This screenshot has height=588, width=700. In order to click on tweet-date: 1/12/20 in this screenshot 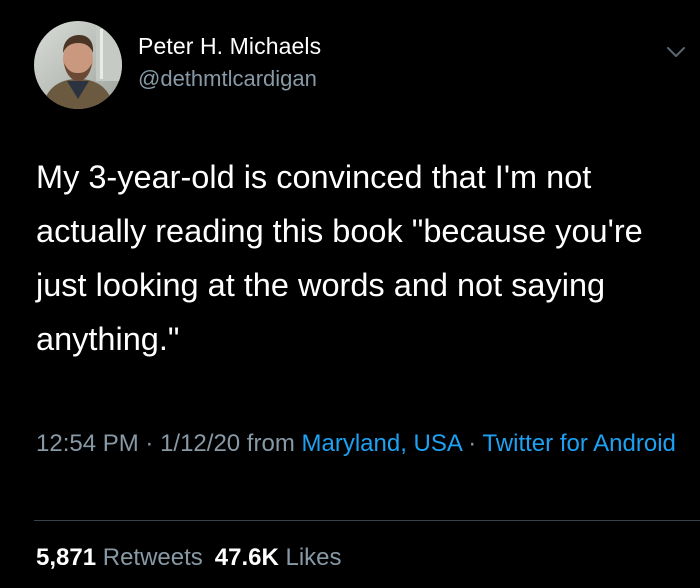, I will do `click(200, 443)`.